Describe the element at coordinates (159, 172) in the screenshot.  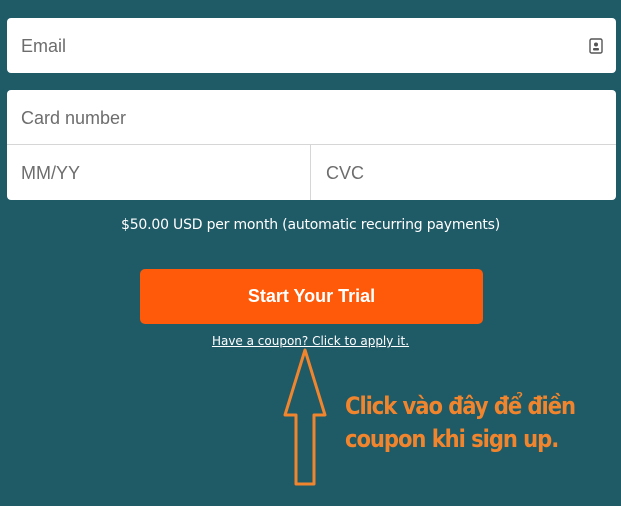
I see `expiry-field: MM/YY` at that location.